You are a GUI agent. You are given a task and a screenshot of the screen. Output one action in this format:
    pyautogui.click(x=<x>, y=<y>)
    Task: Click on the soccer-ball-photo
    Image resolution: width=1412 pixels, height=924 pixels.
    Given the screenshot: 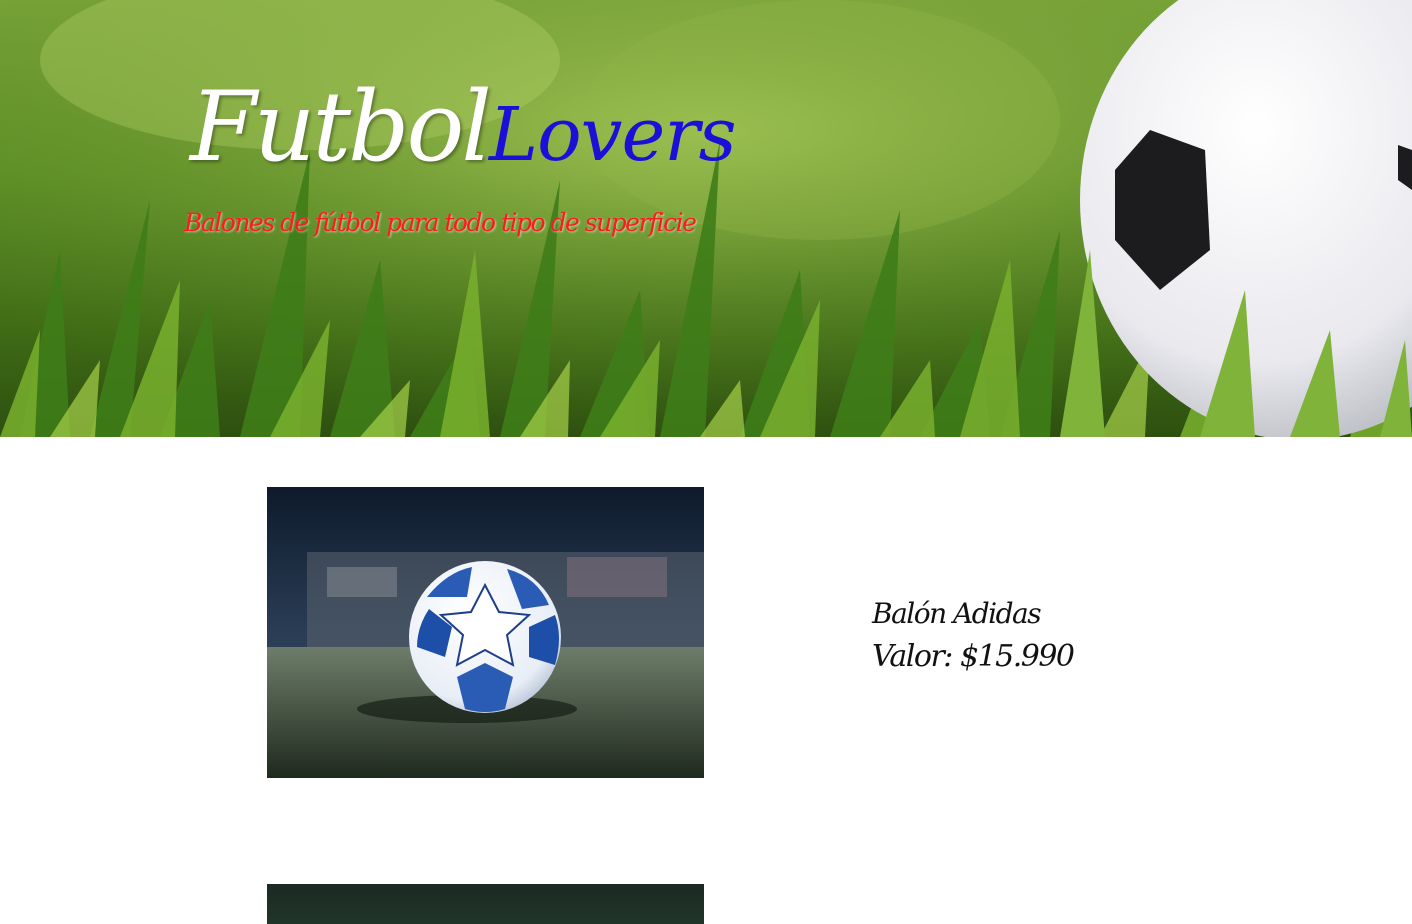 What is the action you would take?
    pyautogui.click(x=485, y=632)
    